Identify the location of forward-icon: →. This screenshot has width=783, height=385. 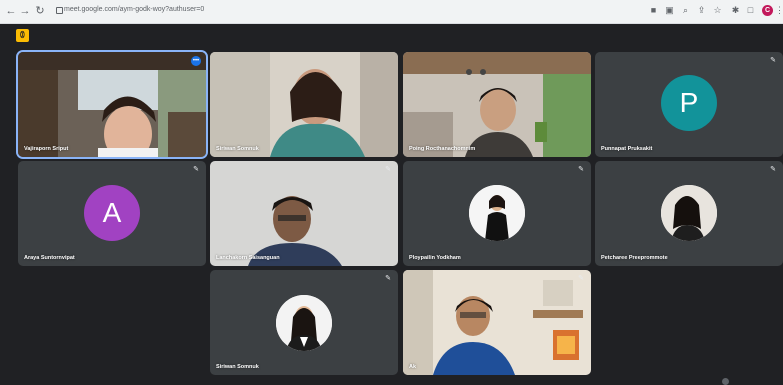
(25, 11).